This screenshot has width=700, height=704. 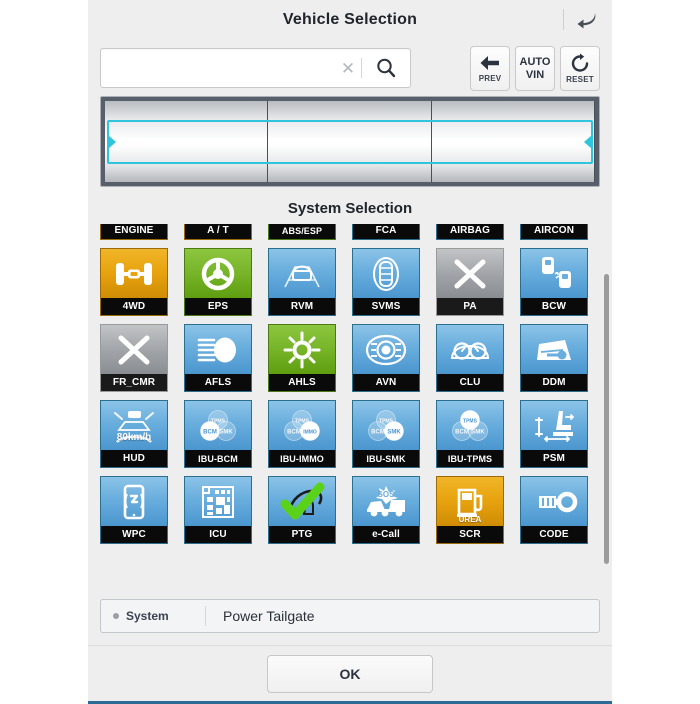 I want to click on system-tile-label: PA, so click(x=470, y=306).